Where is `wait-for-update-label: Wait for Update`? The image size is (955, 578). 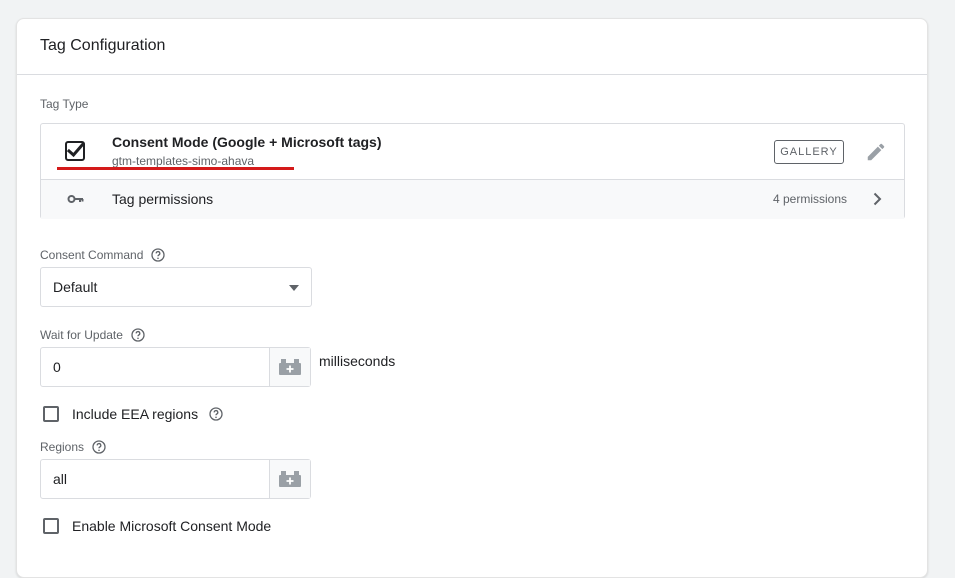
wait-for-update-label: Wait for Update is located at coordinates (81, 335).